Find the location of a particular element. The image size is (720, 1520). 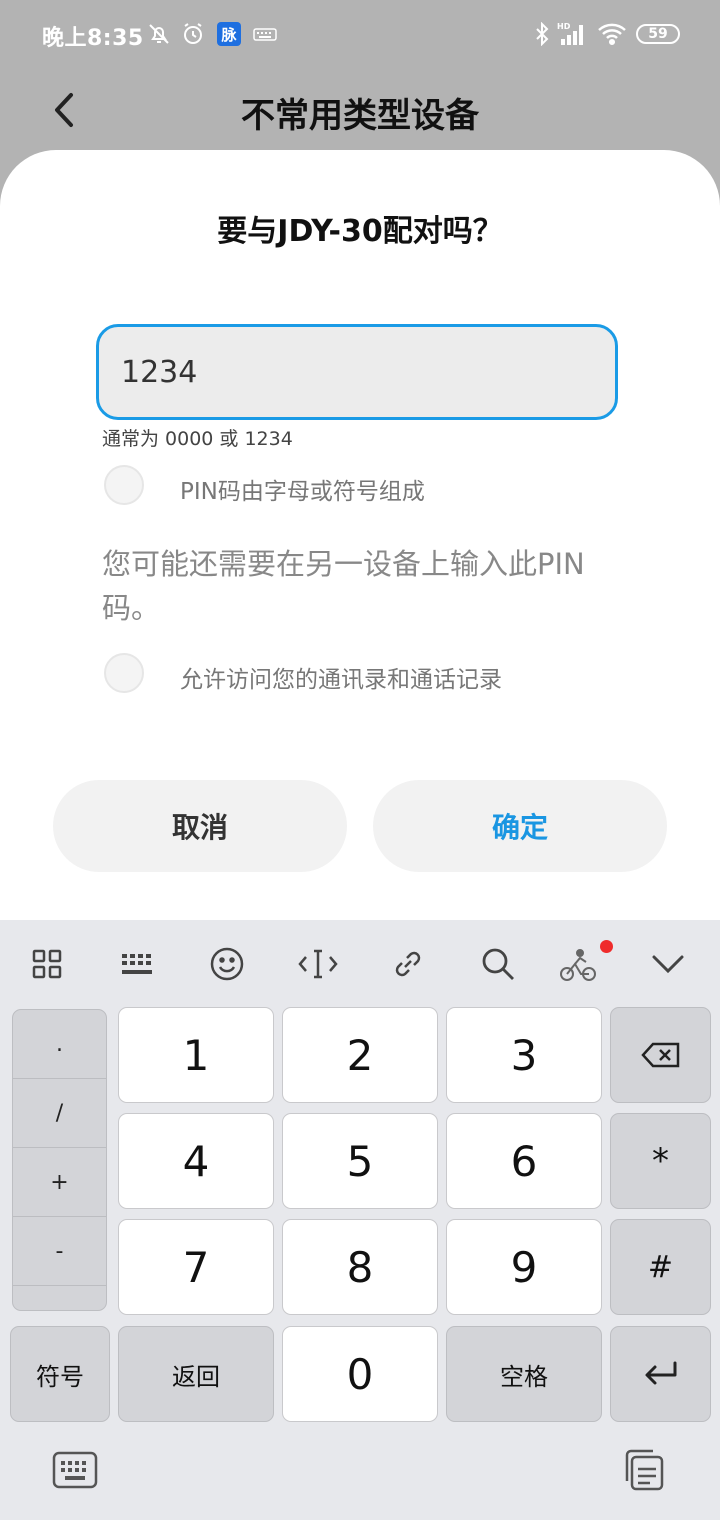

page-header: 不常用类型设备 is located at coordinates (360, 110).